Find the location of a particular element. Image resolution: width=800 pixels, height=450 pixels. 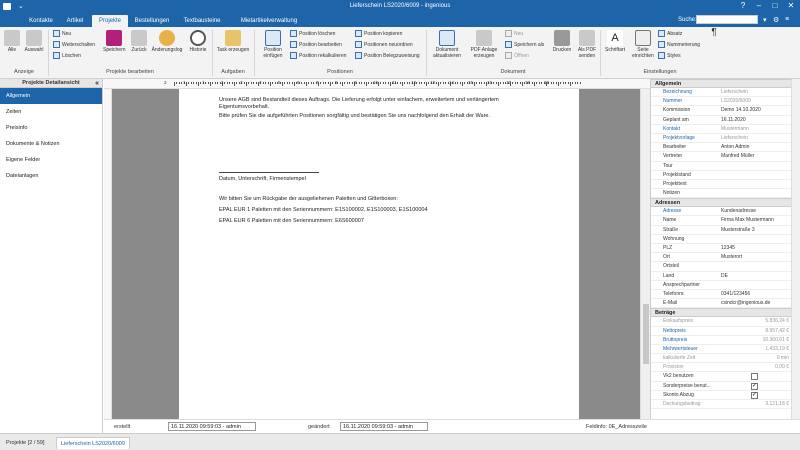

property-row: Nettopreis 8.957,42 € is located at coordinates (725, 331).